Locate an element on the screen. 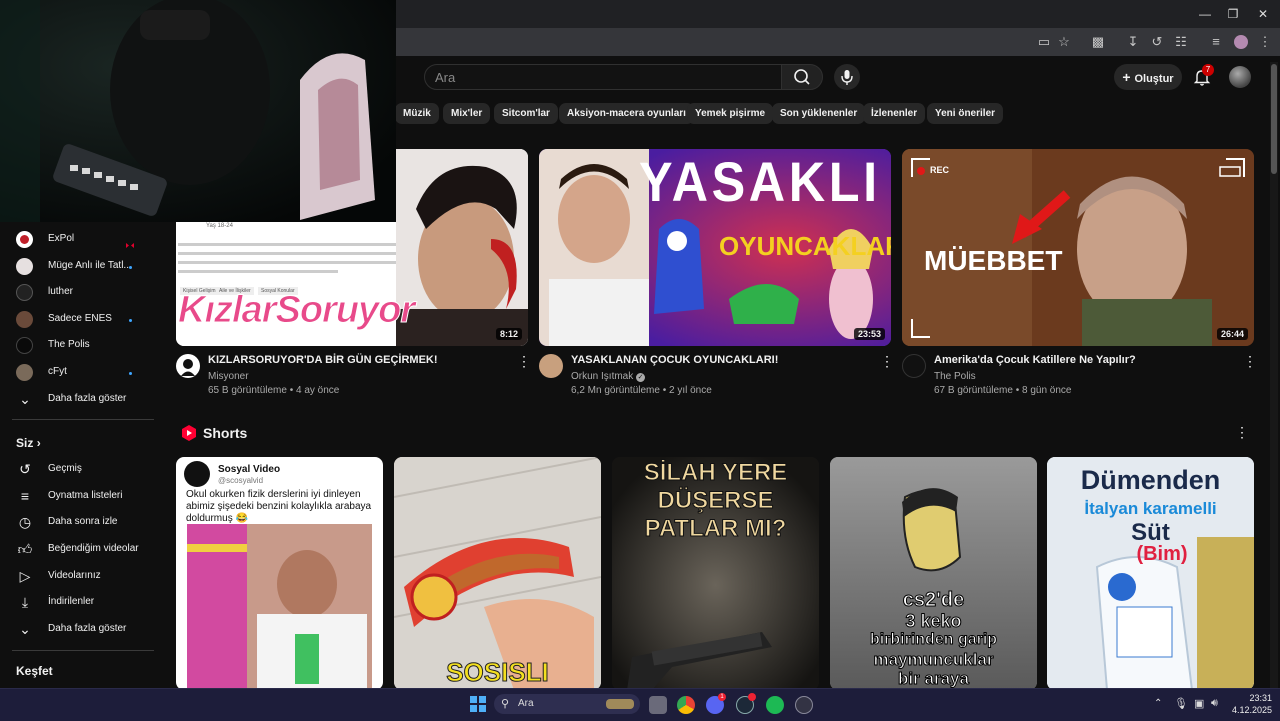 Image resolution: width=1280 pixels, height=721 pixels. short-photo is located at coordinates (497, 573).